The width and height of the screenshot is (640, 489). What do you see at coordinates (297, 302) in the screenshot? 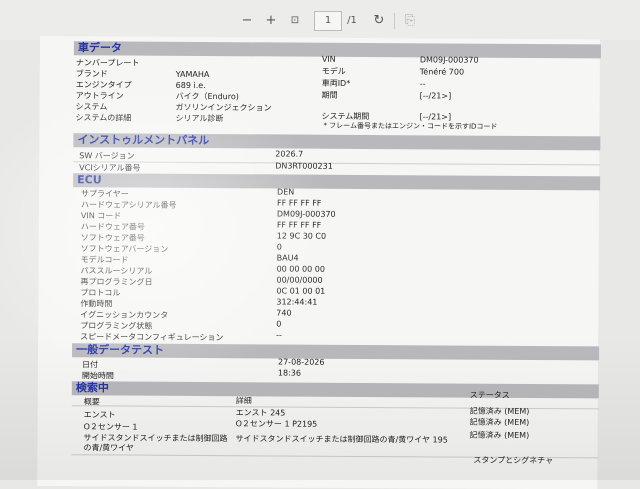
I see `ecu-value: 312:44:41` at bounding box center [297, 302].